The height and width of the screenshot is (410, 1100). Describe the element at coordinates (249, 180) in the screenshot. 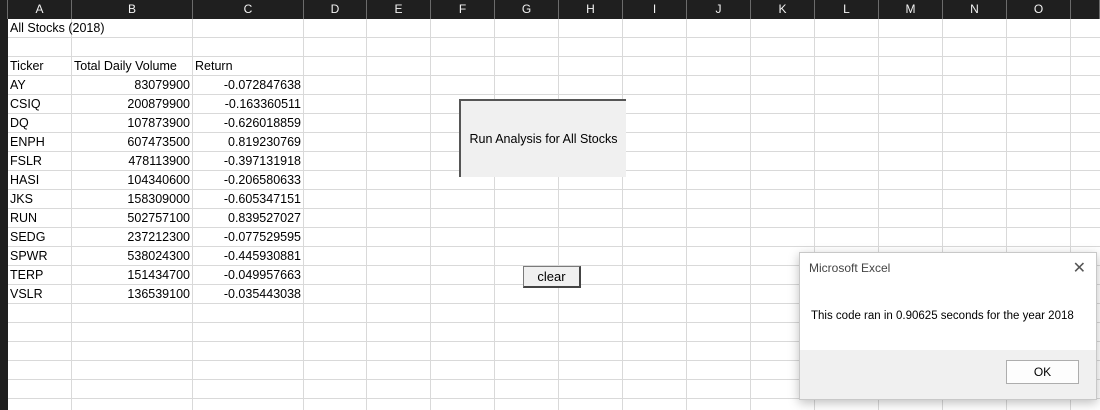

I see `return-cell: -0.206580633` at that location.